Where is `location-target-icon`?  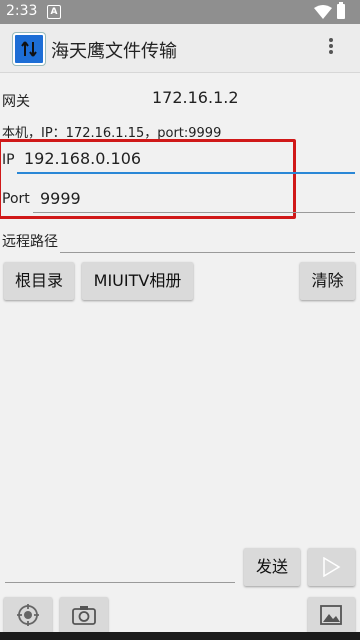
location-target-icon is located at coordinates (28, 615).